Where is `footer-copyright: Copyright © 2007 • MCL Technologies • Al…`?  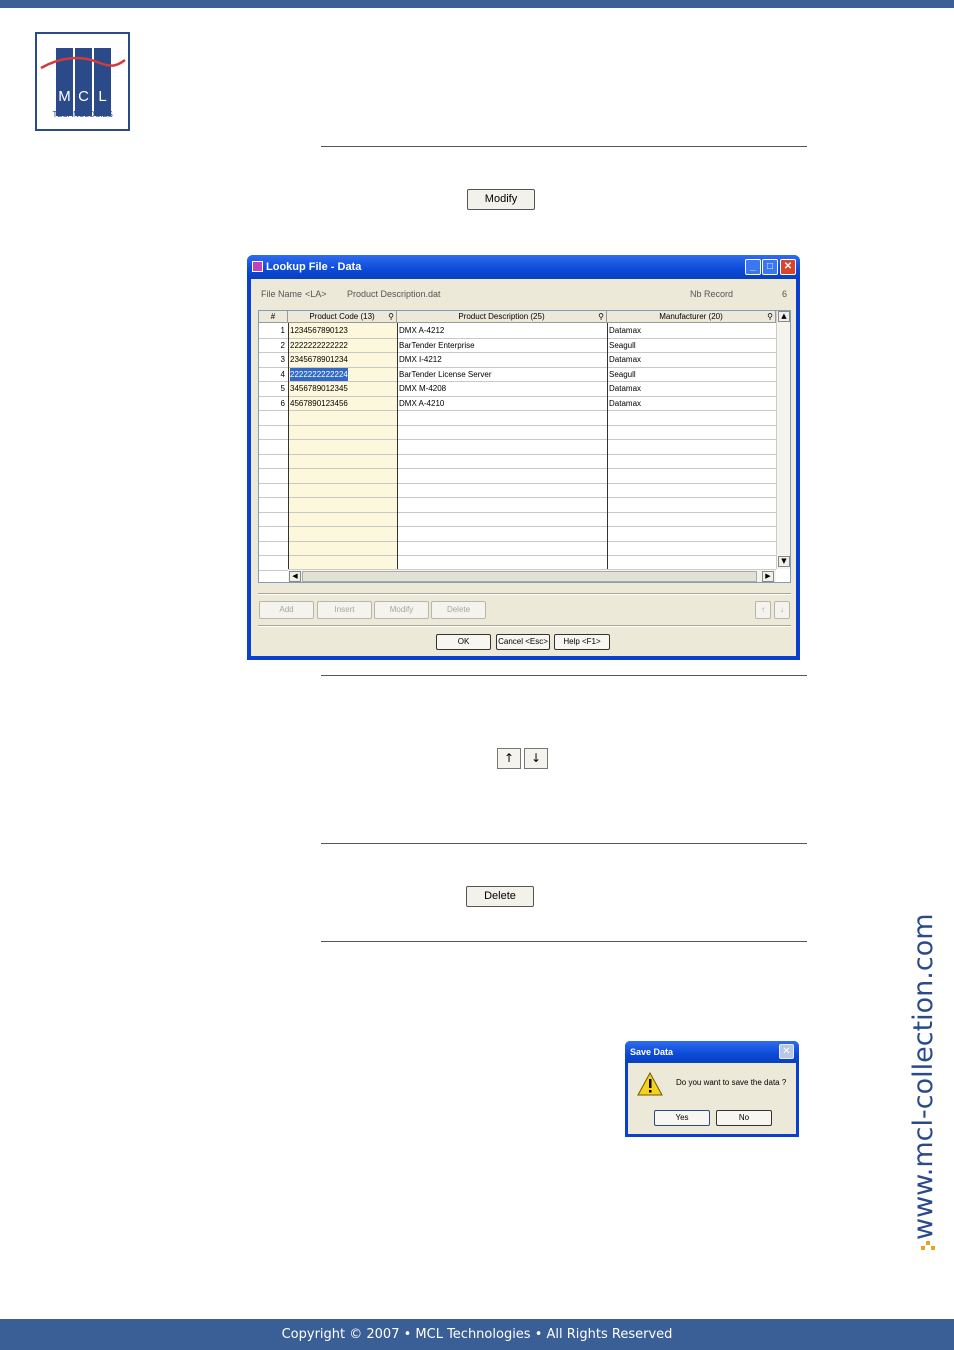 footer-copyright: Copyright © 2007 • MCL Technologies • Al… is located at coordinates (477, 1334).